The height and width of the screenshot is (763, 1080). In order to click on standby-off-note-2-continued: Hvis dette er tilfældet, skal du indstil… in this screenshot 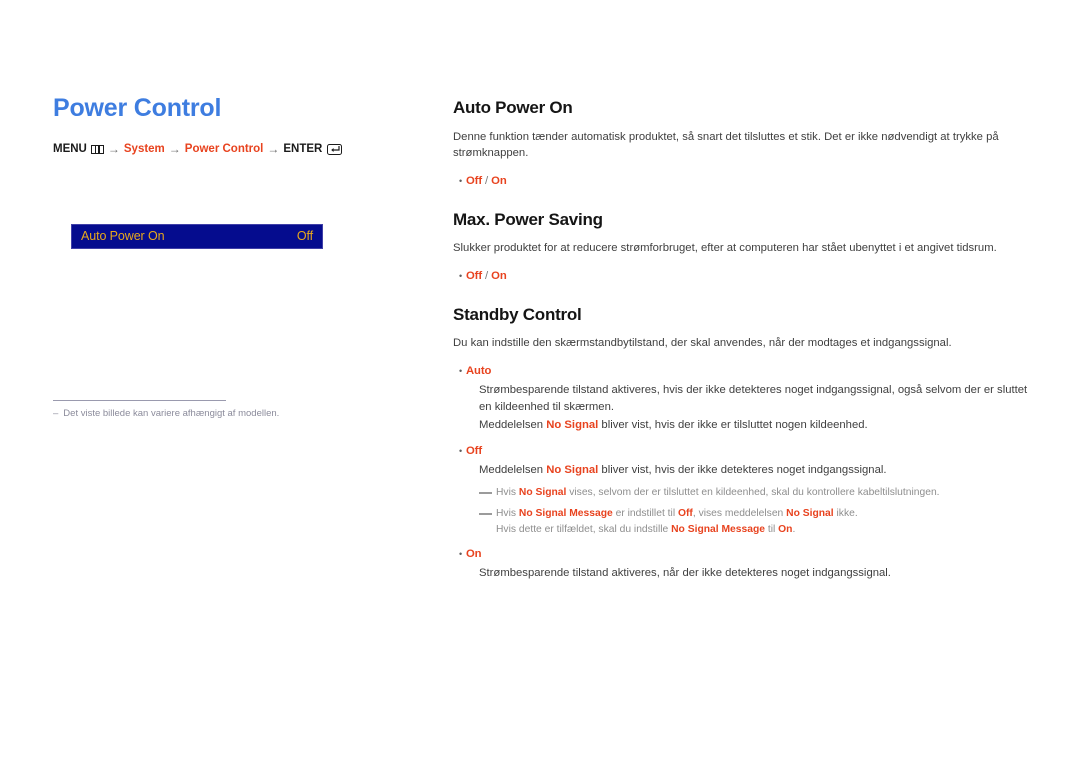, I will do `click(762, 529)`.